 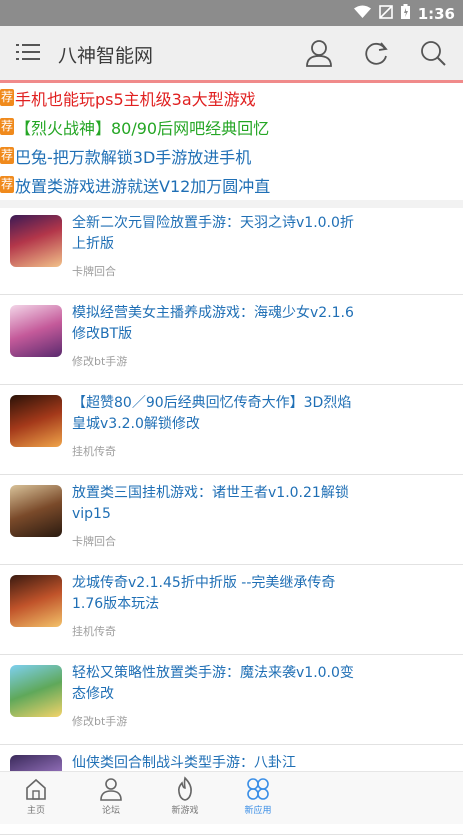 I want to click on recommended-link: 【烈火战神】80/90后网吧经典回忆, so click(x=142, y=127).